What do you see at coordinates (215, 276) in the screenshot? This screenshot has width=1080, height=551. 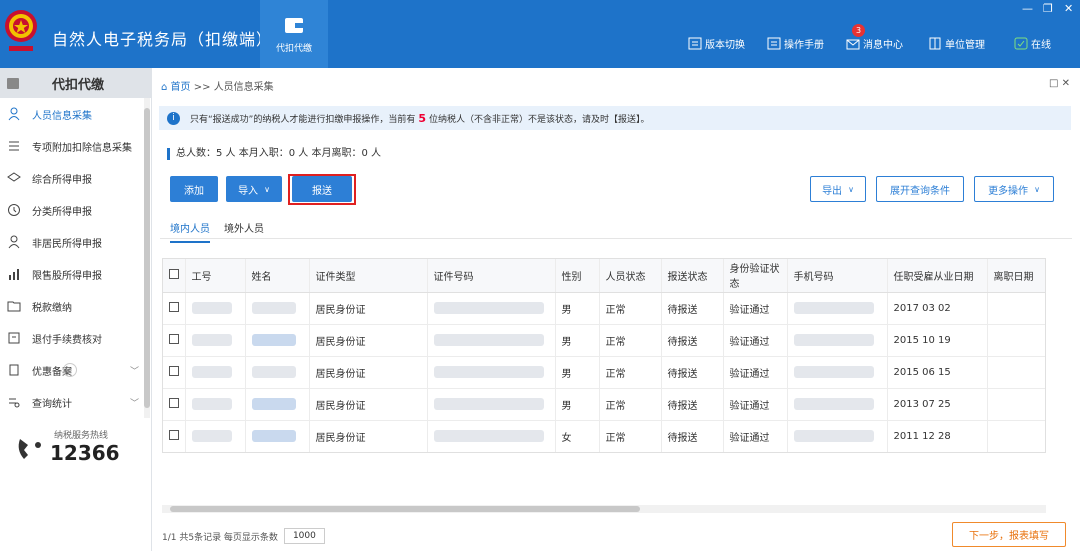 I see `column-header: 工号` at bounding box center [215, 276].